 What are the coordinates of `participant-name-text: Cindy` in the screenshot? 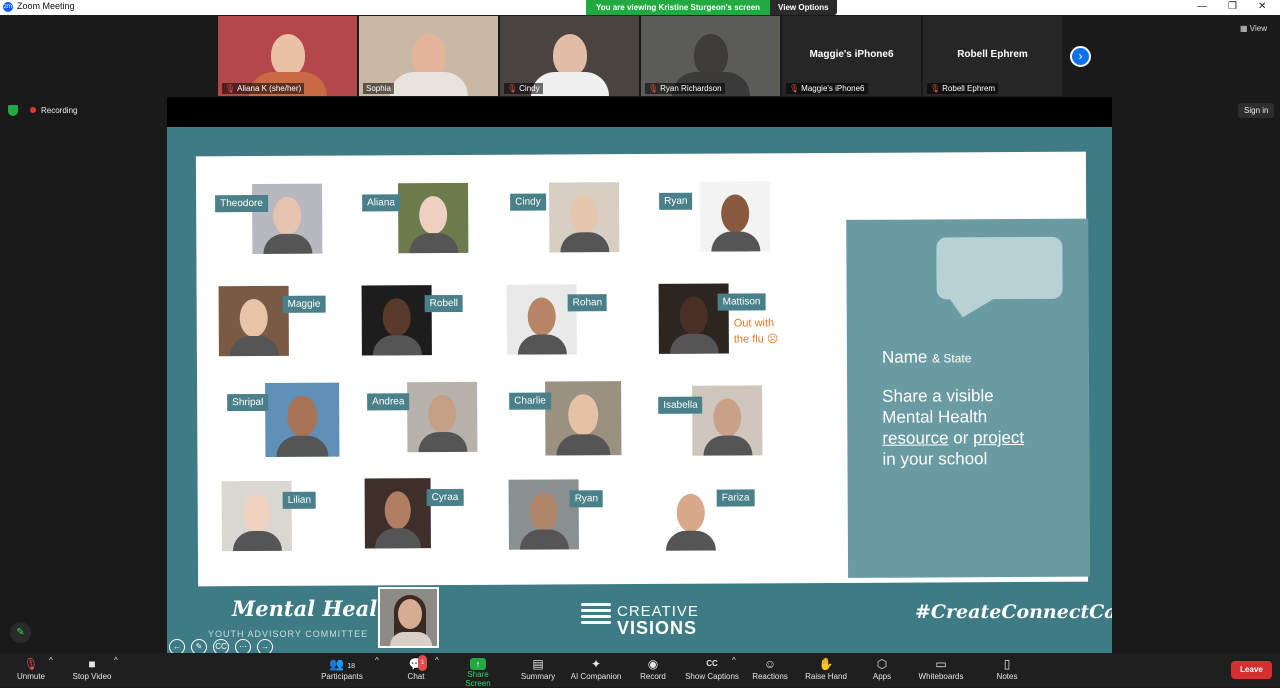 It's located at (529, 88).